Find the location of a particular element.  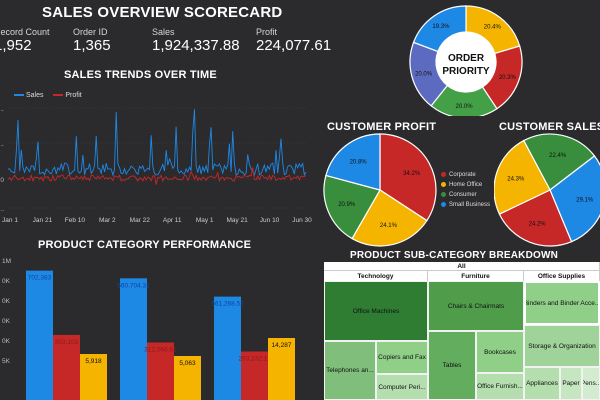

order-priority-slice-label: 20.4% is located at coordinates (493, 28).